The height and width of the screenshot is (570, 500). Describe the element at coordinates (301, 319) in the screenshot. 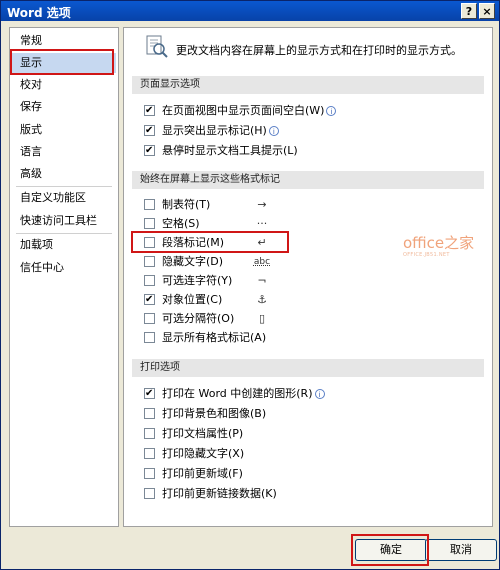

I see `option-optional-breaks: 可选分隔符(O) ▯` at that location.